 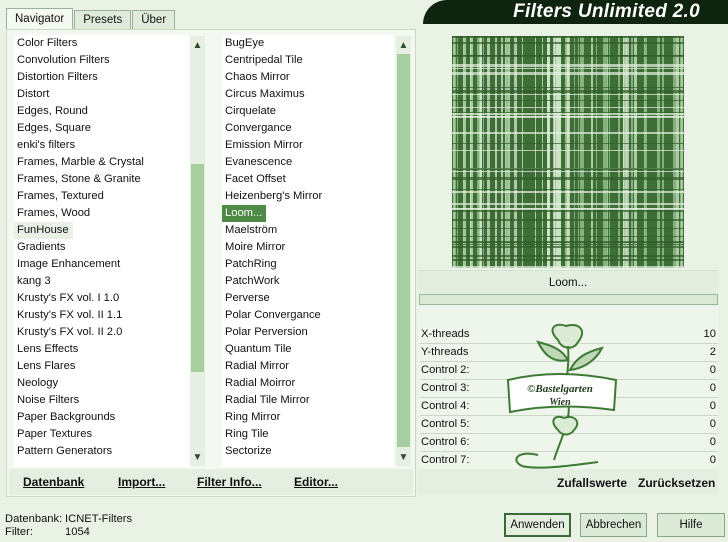 I want to click on filter-item: Polar Convergance, so click(x=308, y=315).